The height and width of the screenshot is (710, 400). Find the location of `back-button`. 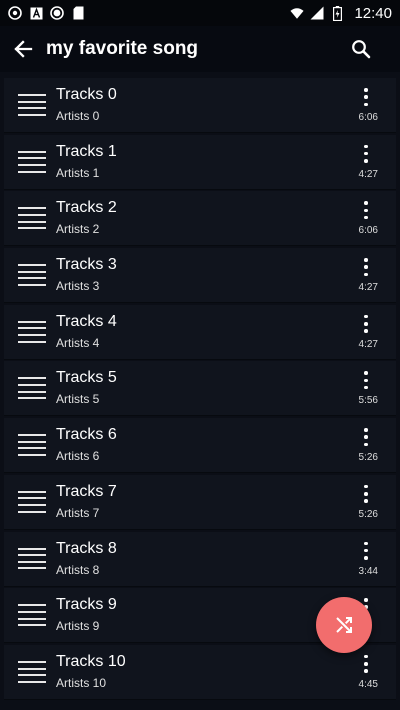

back-button is located at coordinates (23, 49).